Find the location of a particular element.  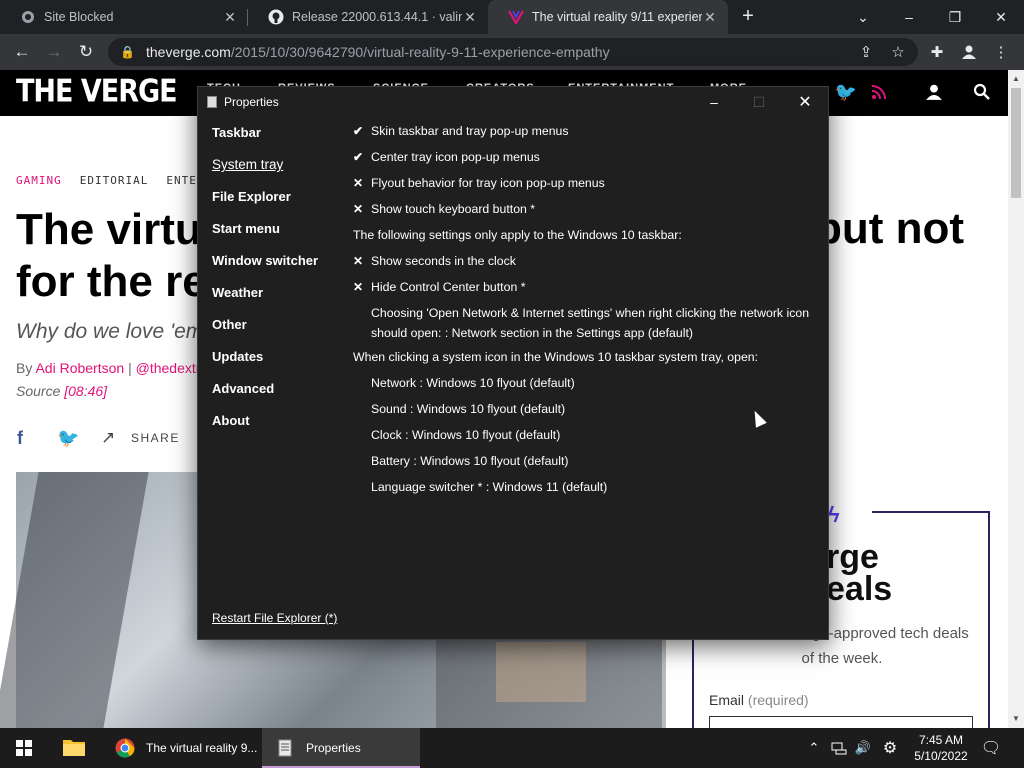

volume-icon: 🔊 is located at coordinates (863, 748).